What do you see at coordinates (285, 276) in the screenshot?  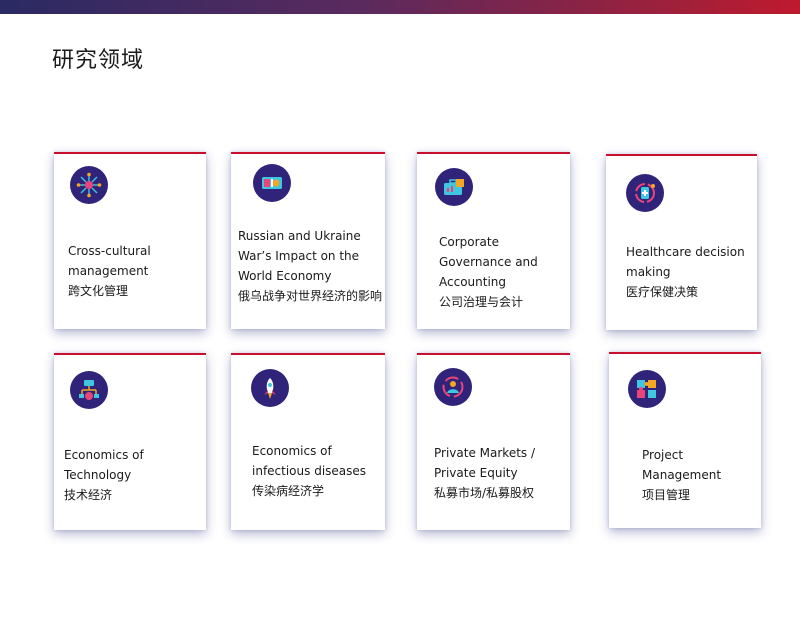 I see `card-label-en-3: World Economy` at bounding box center [285, 276].